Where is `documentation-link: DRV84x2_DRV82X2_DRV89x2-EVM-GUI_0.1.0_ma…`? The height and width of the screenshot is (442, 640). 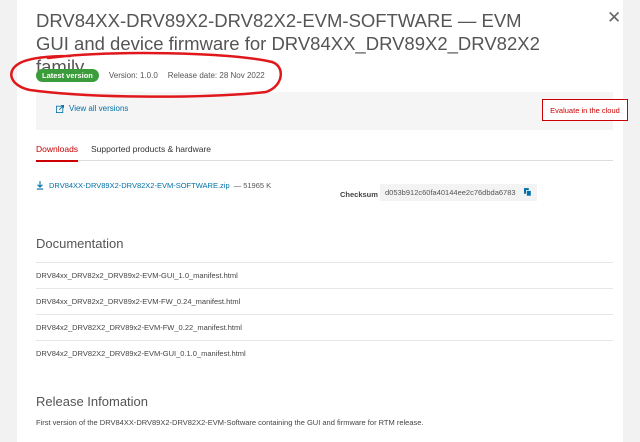
documentation-link: DRV84x2_DRV82X2_DRV89x2-EVM-GUI_0.1.0_ma… is located at coordinates (141, 353).